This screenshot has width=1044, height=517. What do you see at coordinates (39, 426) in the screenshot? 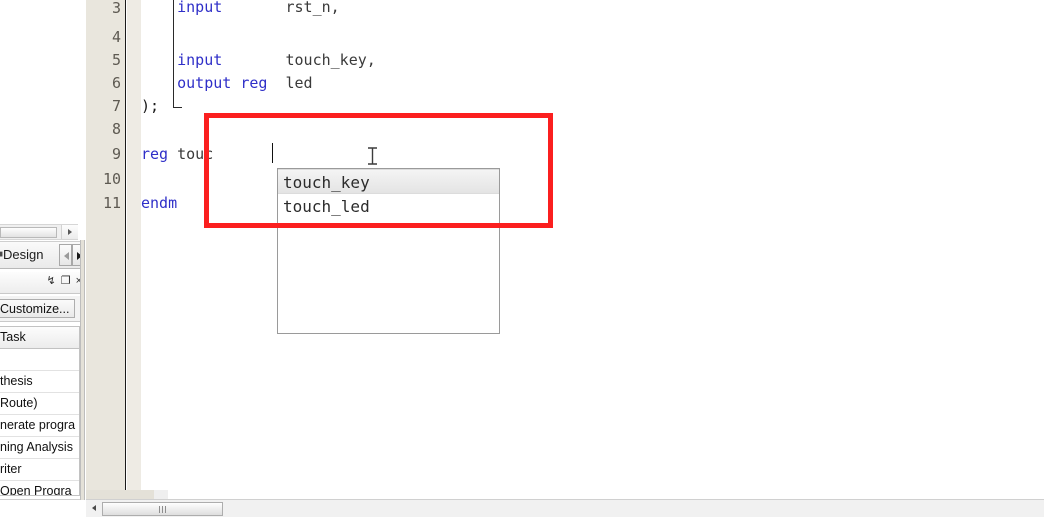
I see `table-row: nerate progra` at bounding box center [39, 426].